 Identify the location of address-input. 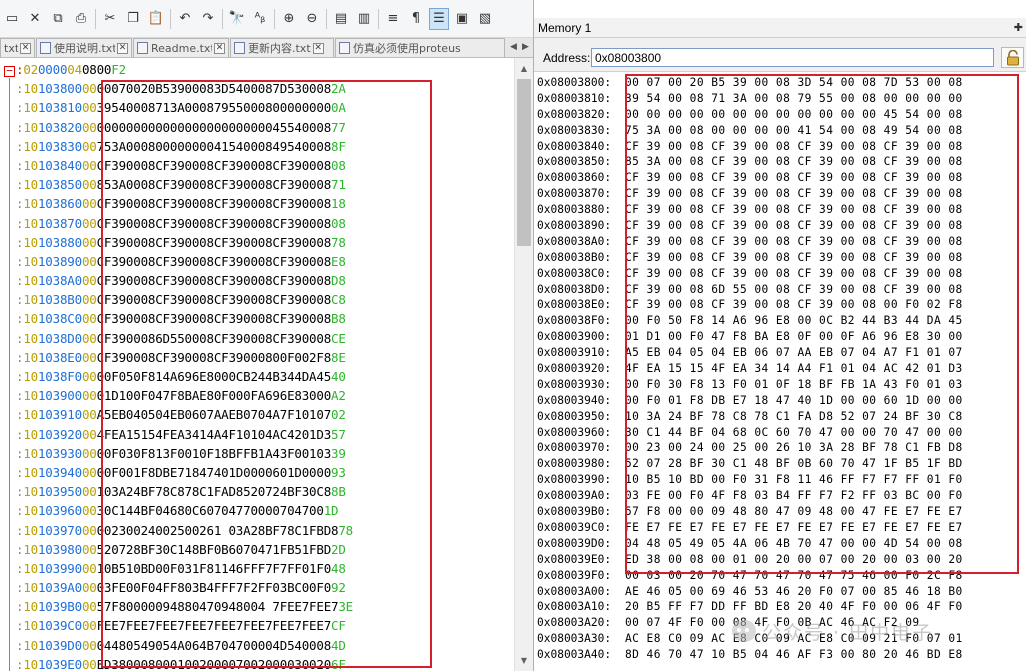
(792, 57).